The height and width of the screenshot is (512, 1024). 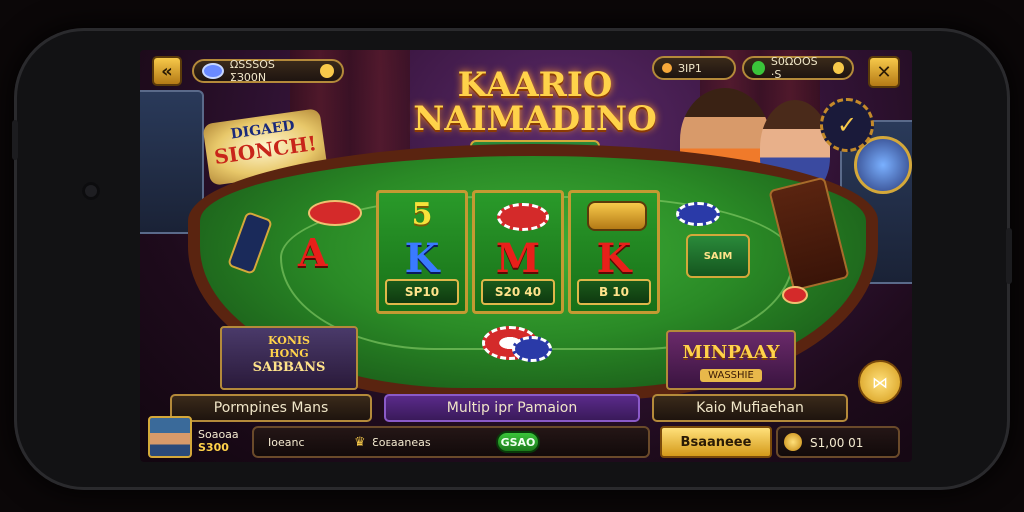 I want to click on player-info: Soaoaa S300, so click(x=218, y=441).